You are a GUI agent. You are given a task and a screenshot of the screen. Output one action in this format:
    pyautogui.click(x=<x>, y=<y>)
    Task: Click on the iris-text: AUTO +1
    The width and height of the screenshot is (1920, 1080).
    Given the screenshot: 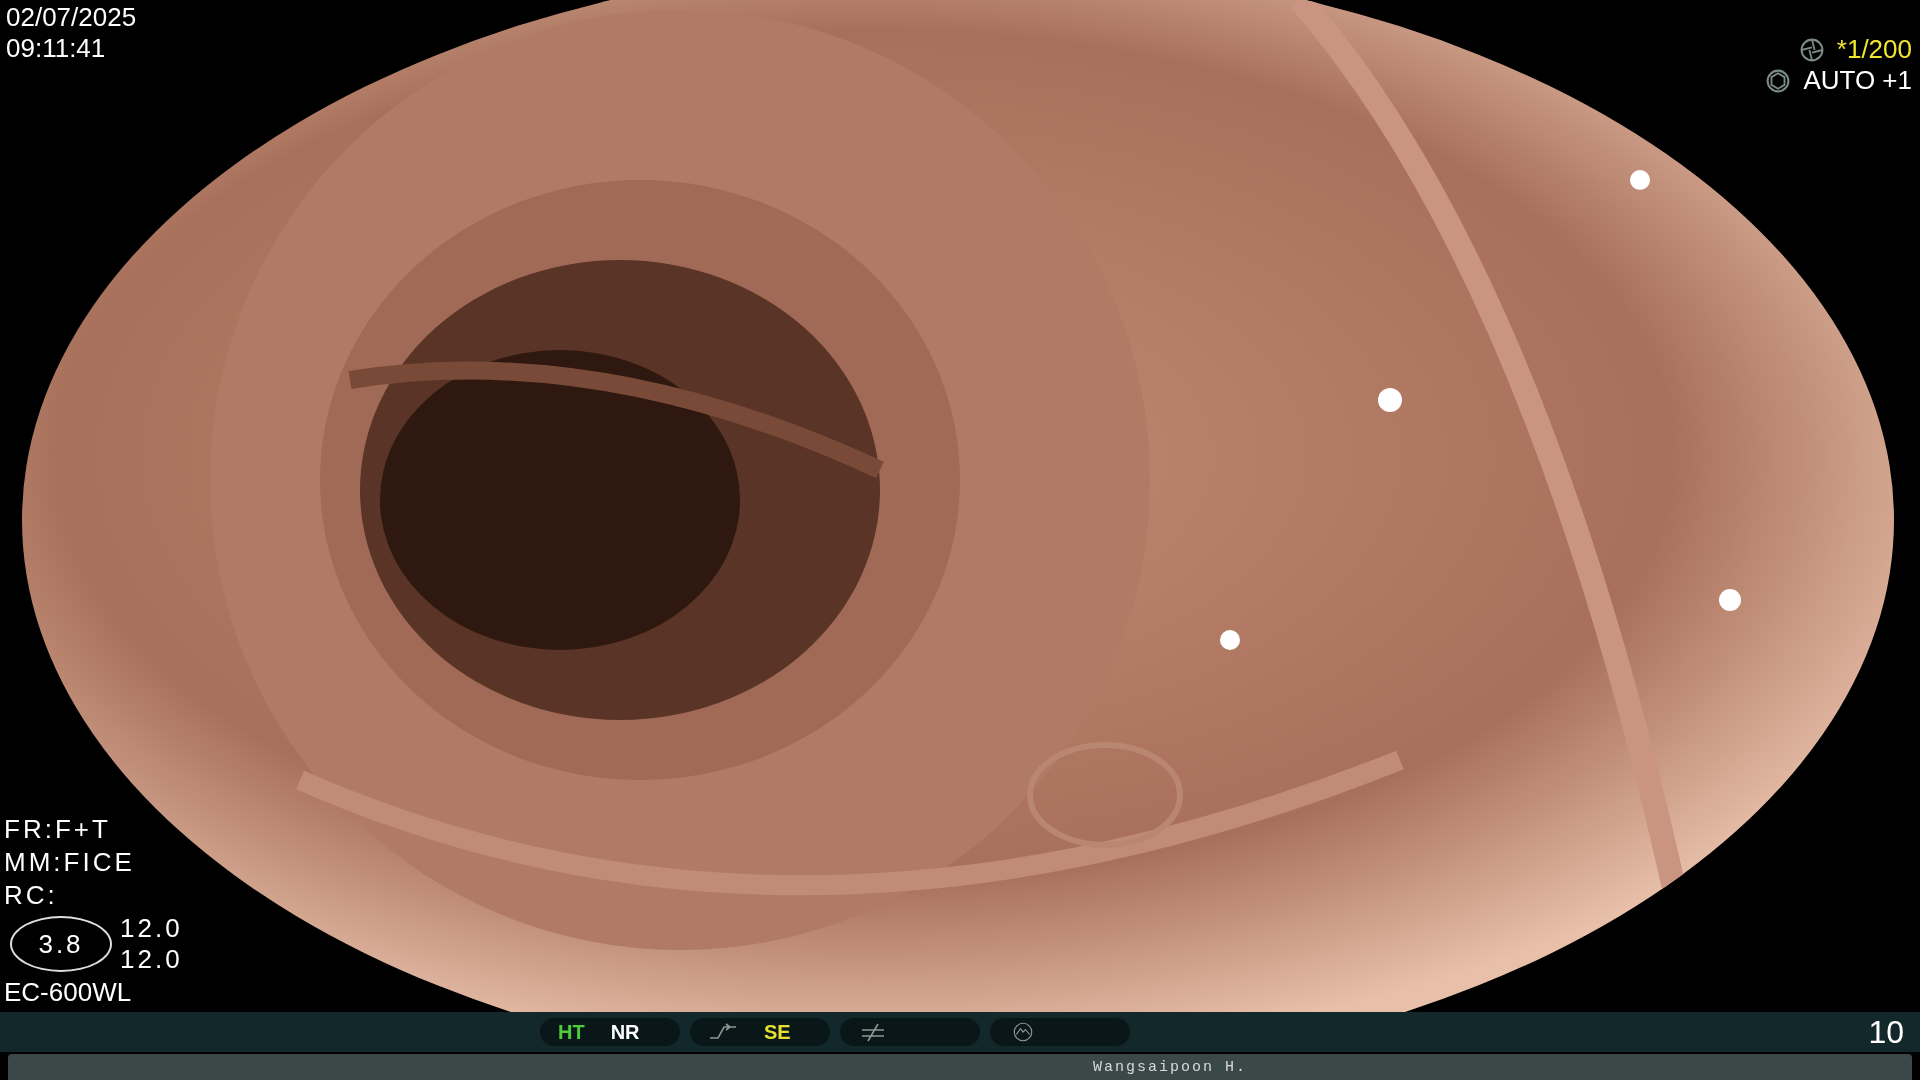 What is the action you would take?
    pyautogui.click(x=1857, y=80)
    